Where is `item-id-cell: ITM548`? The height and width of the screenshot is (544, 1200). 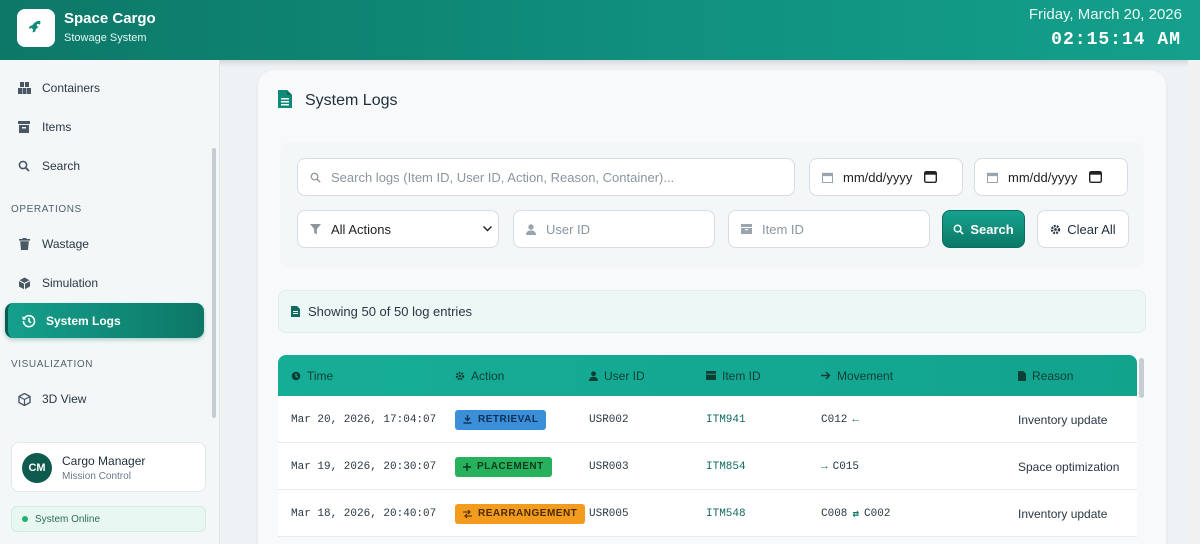
item-id-cell: ITM548 is located at coordinates (726, 513).